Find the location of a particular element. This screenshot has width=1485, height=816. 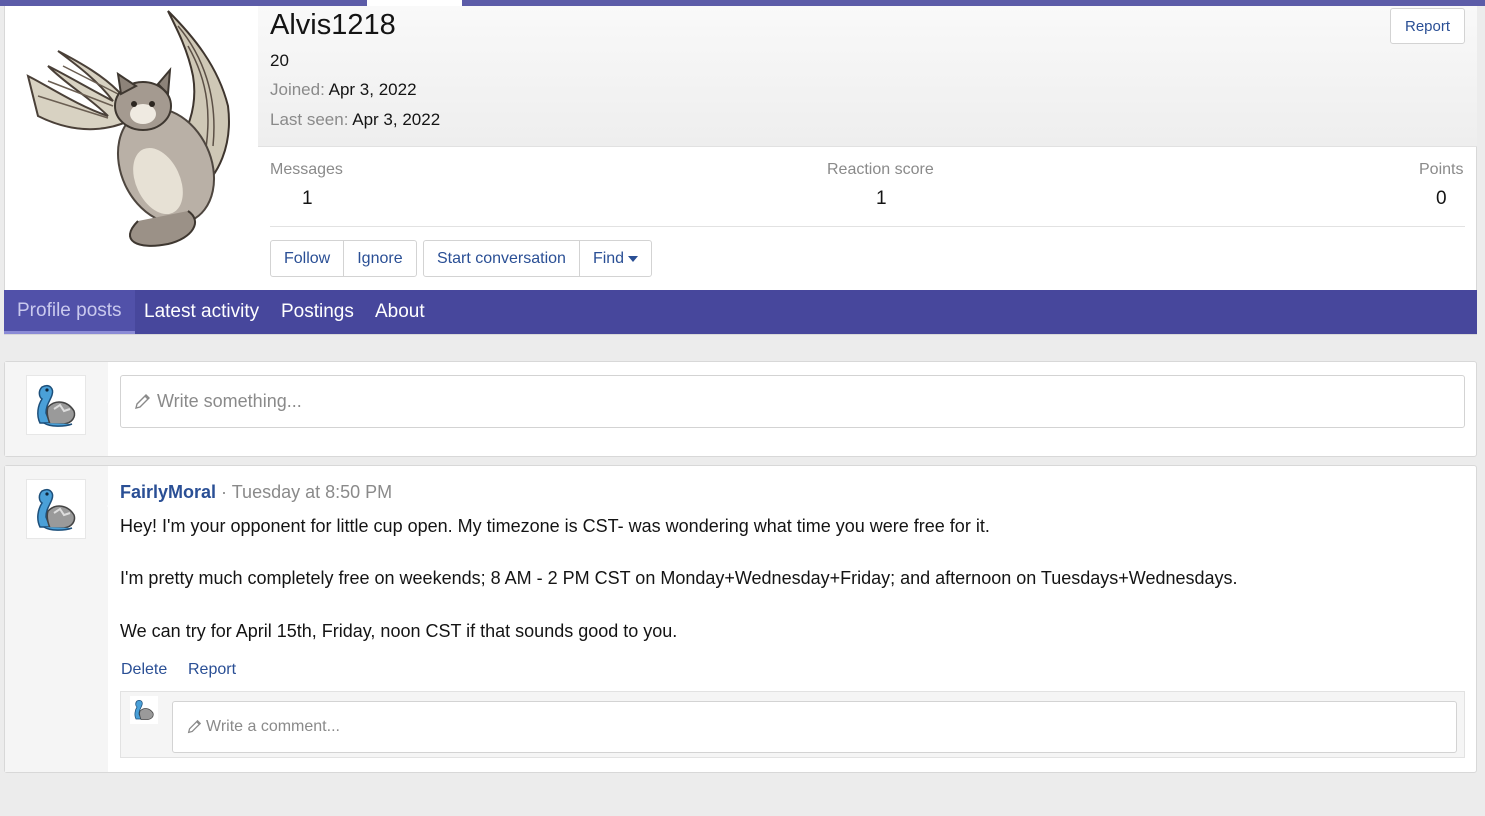

follow-ignore-group: Follow Ignore is located at coordinates (343, 258).